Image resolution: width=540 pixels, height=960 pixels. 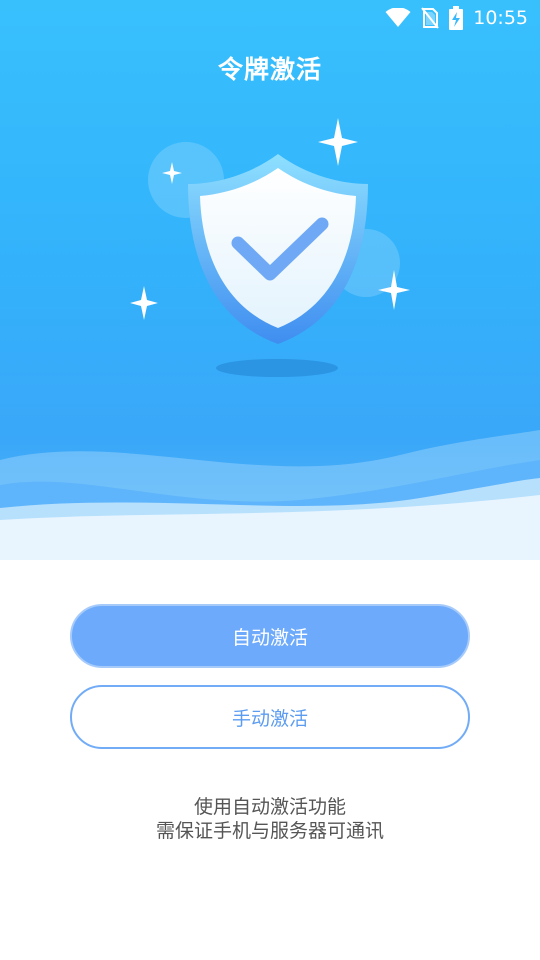 What do you see at coordinates (500, 18) in the screenshot?
I see `status-time: 10:55` at bounding box center [500, 18].